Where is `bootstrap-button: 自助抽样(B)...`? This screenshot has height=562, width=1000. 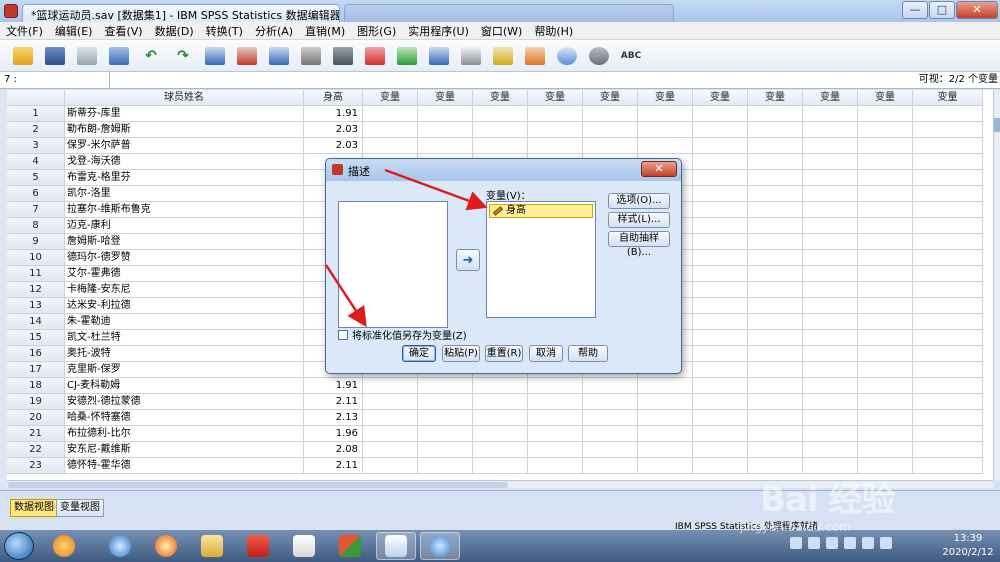
bootstrap-button: 自助抽样(B)... is located at coordinates (639, 244).